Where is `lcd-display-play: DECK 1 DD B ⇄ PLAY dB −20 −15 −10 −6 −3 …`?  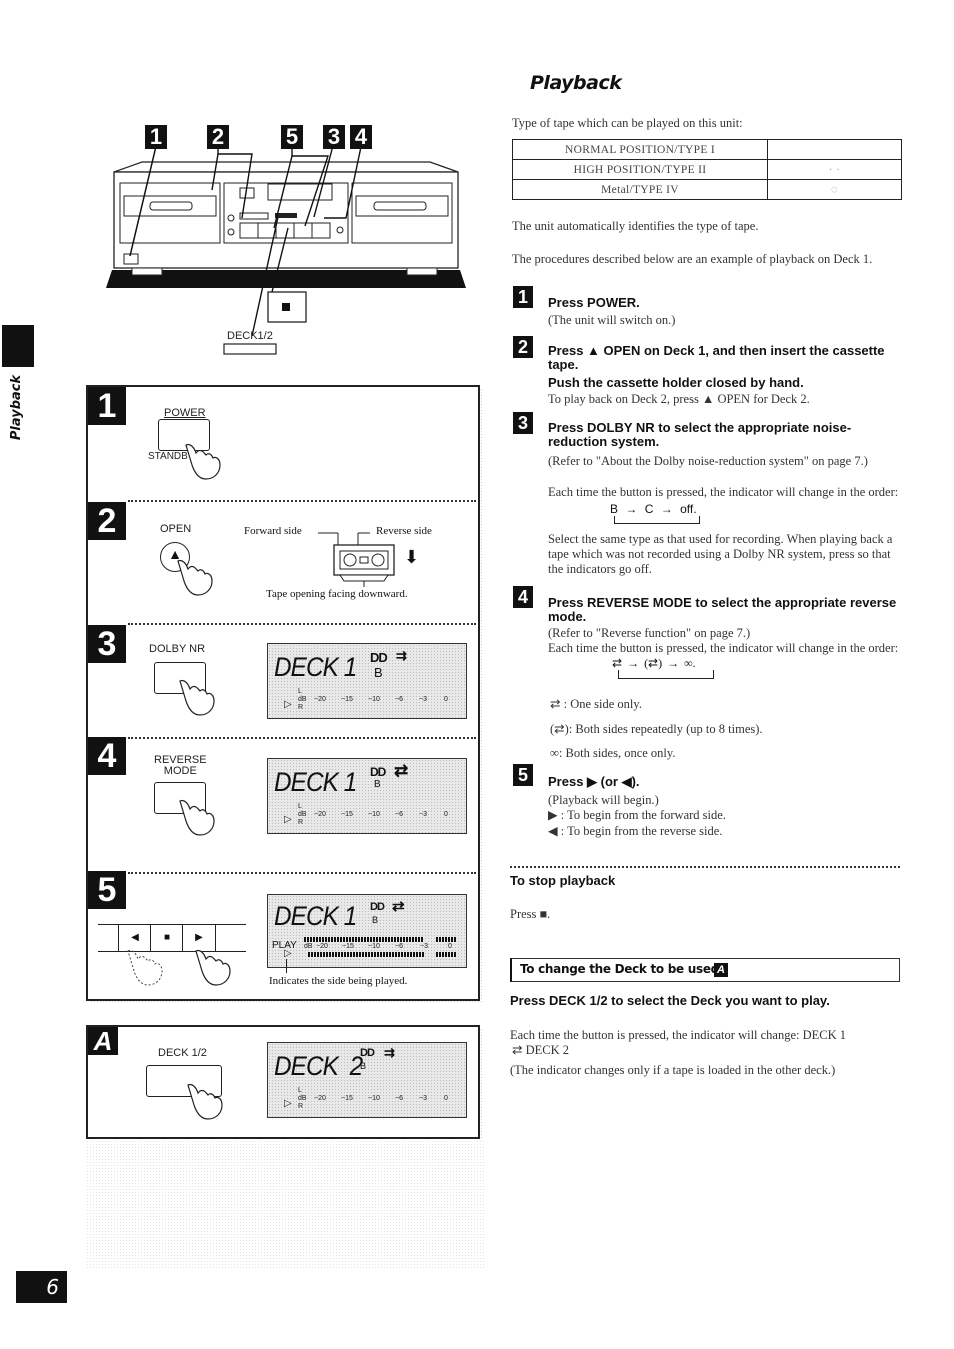
lcd-display-play: DECK 1 DD B ⇄ PLAY dB −20 −15 −10 −6 −3 … is located at coordinates (367, 931).